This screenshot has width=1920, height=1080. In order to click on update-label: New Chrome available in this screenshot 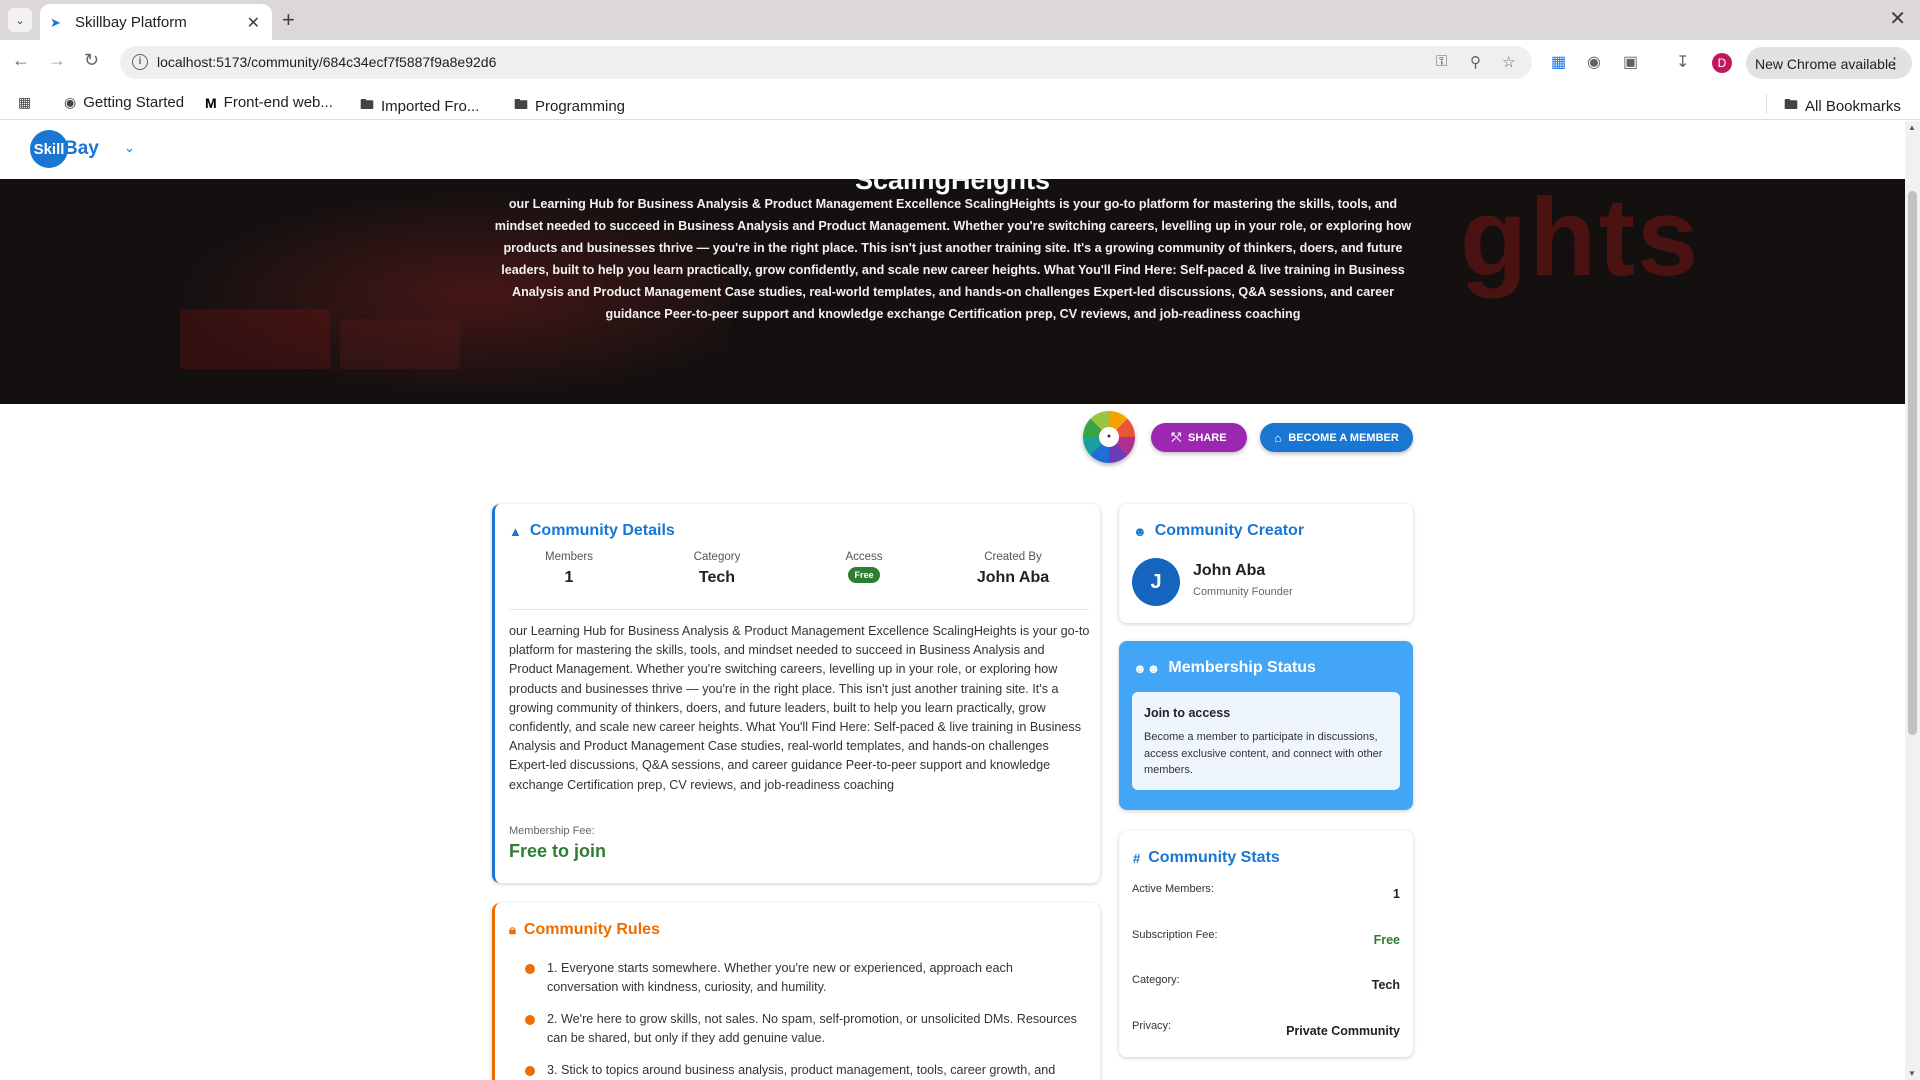, I will do `click(1825, 64)`.